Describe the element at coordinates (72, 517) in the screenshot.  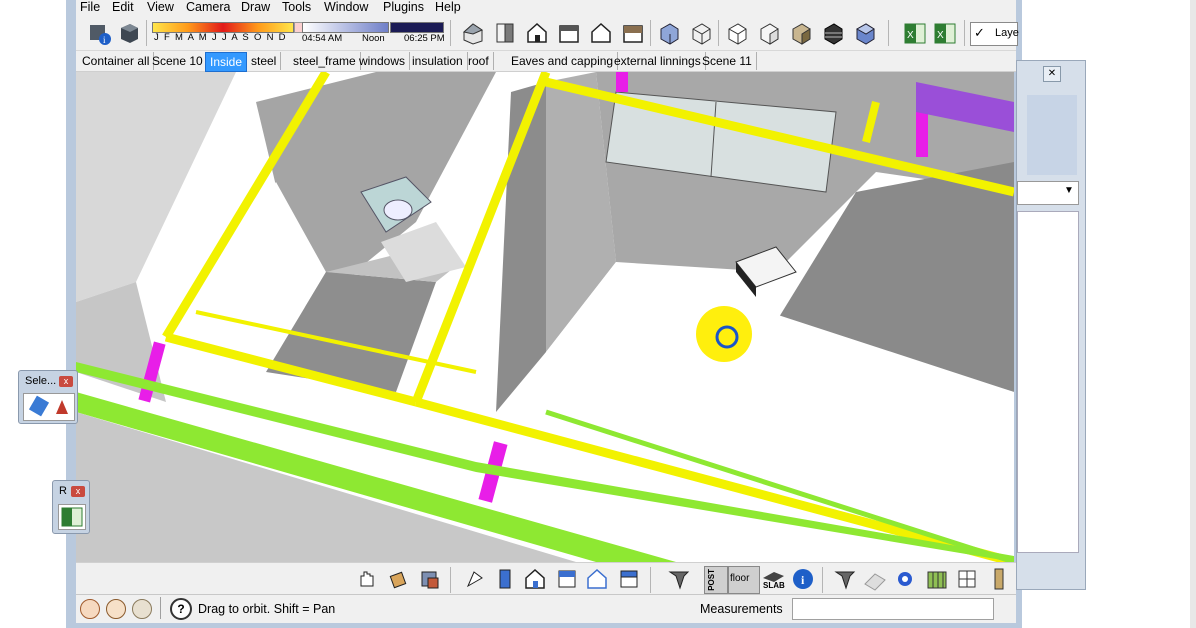
I see `excel-icon` at that location.